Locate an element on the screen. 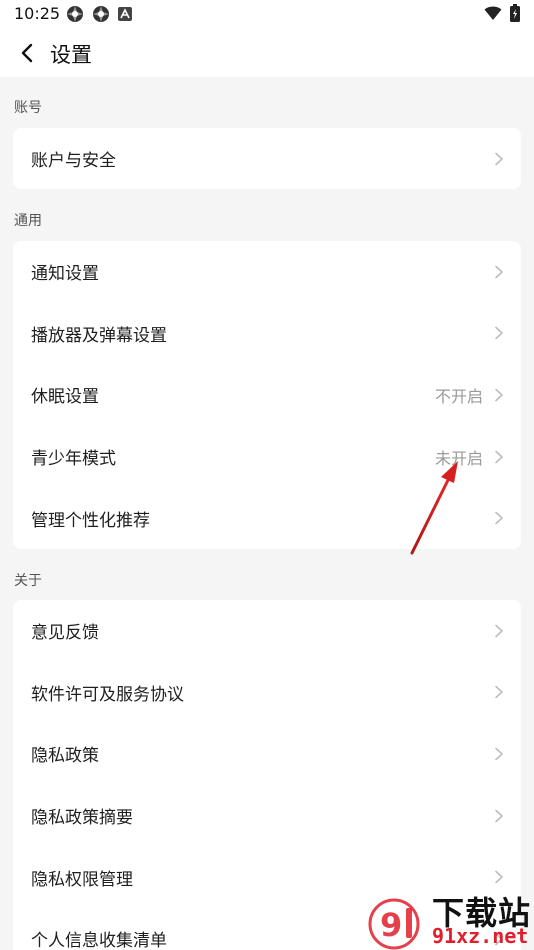  settings-row-privacy-policy: 隐私政策 is located at coordinates (267, 754).